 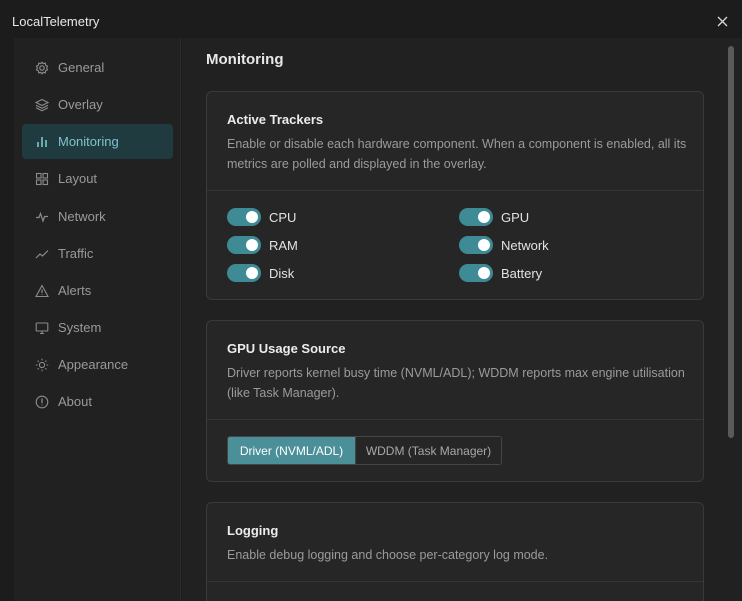 I want to click on close-icon, so click(x=722, y=21).